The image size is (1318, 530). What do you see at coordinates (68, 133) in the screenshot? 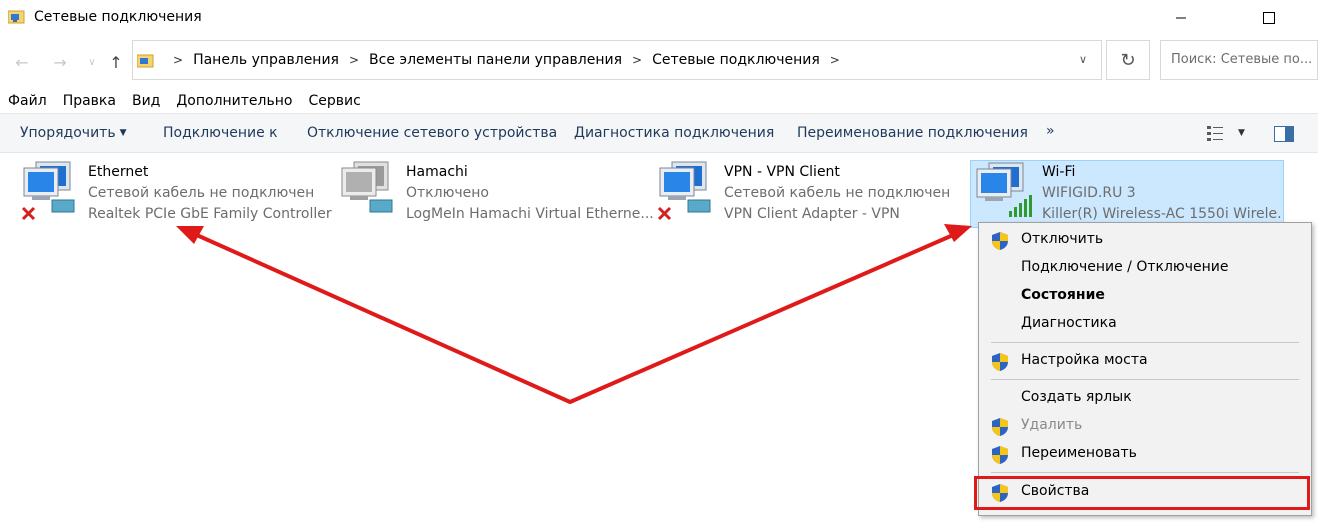
I see `organize-label: Упорядочить` at bounding box center [68, 133].